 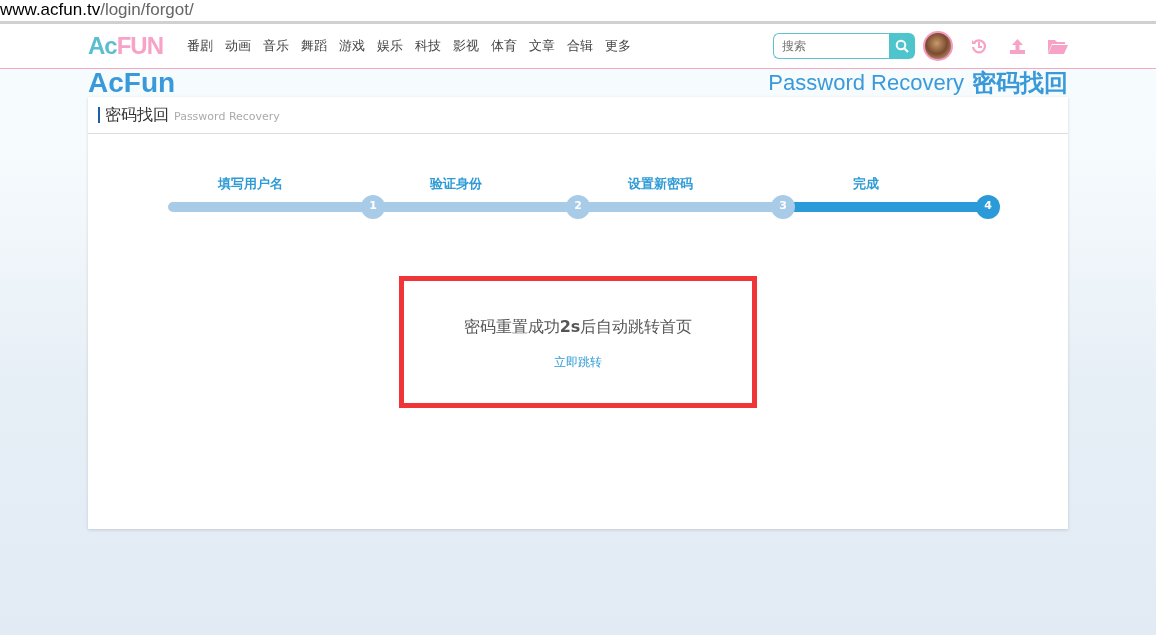 I want to click on nav-link: 音乐, so click(x=276, y=46).